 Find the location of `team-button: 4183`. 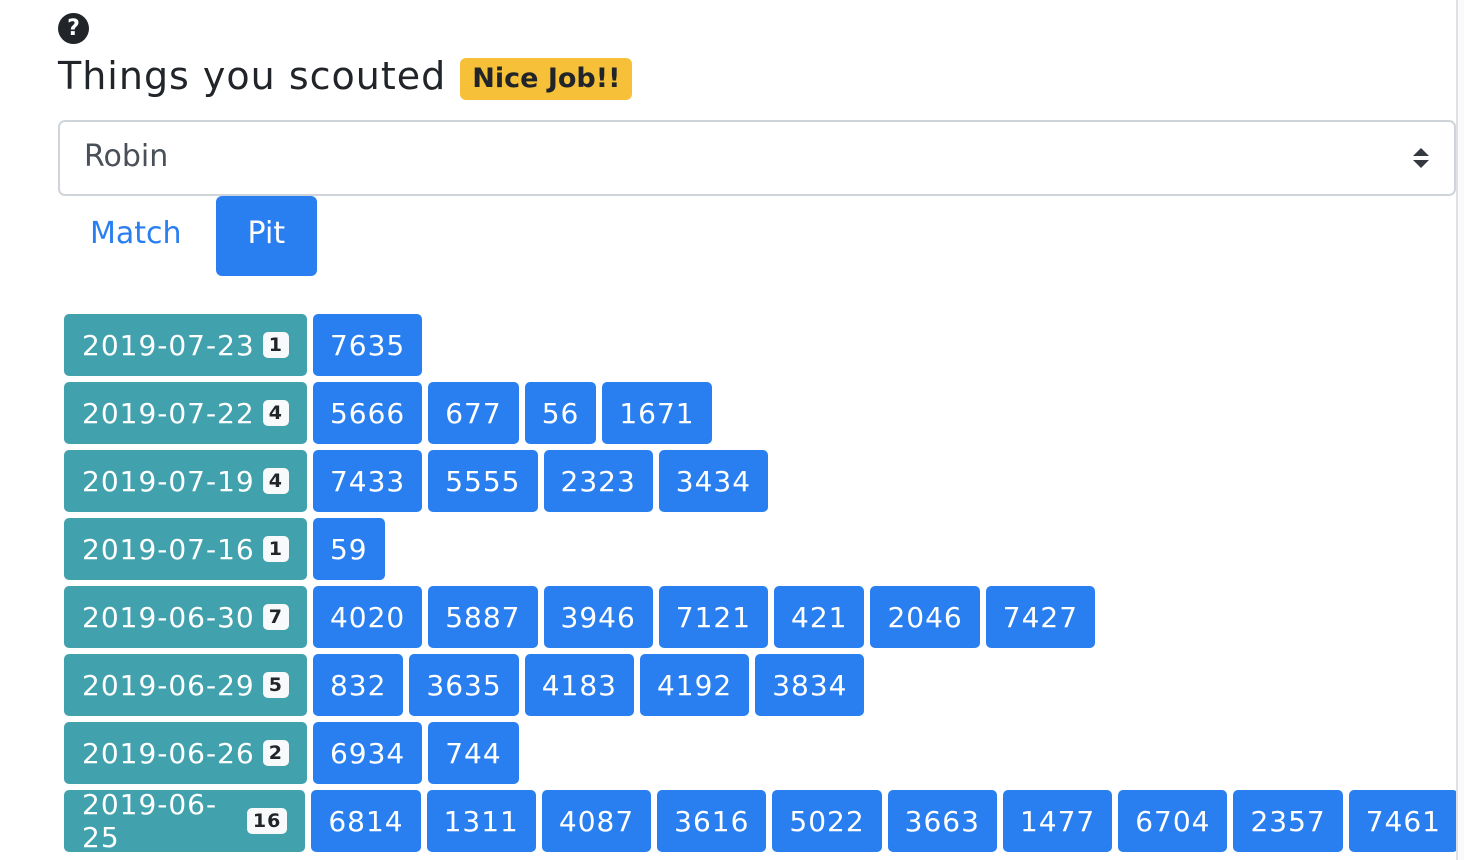

team-button: 4183 is located at coordinates (579, 685).